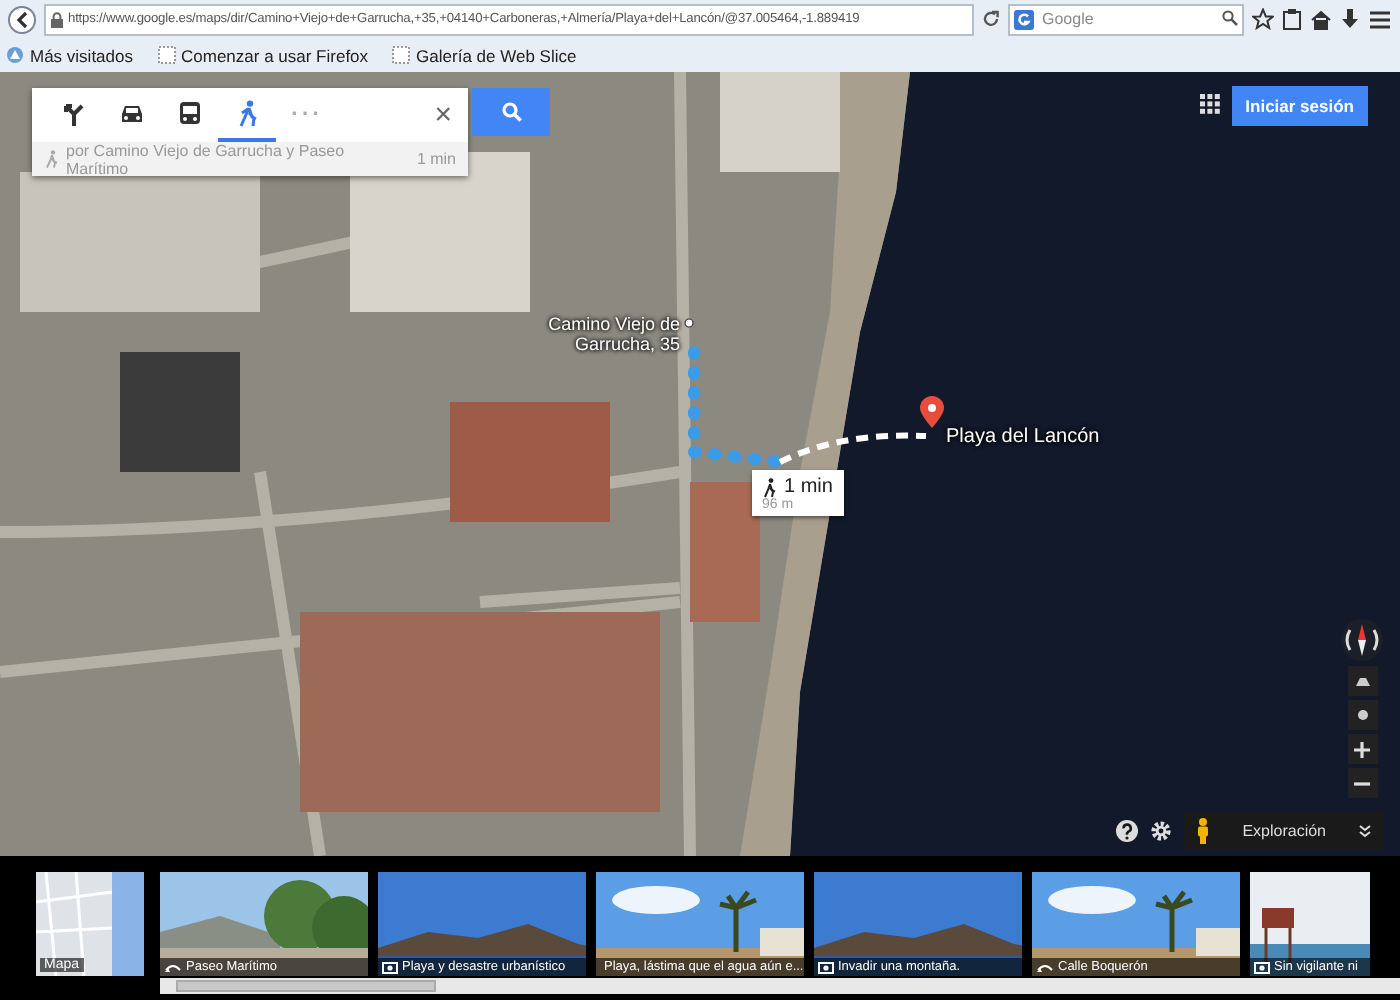 The width and height of the screenshot is (1400, 1000). What do you see at coordinates (1023, 437) in the screenshot?
I see `destination-label: Playa del Lancón` at bounding box center [1023, 437].